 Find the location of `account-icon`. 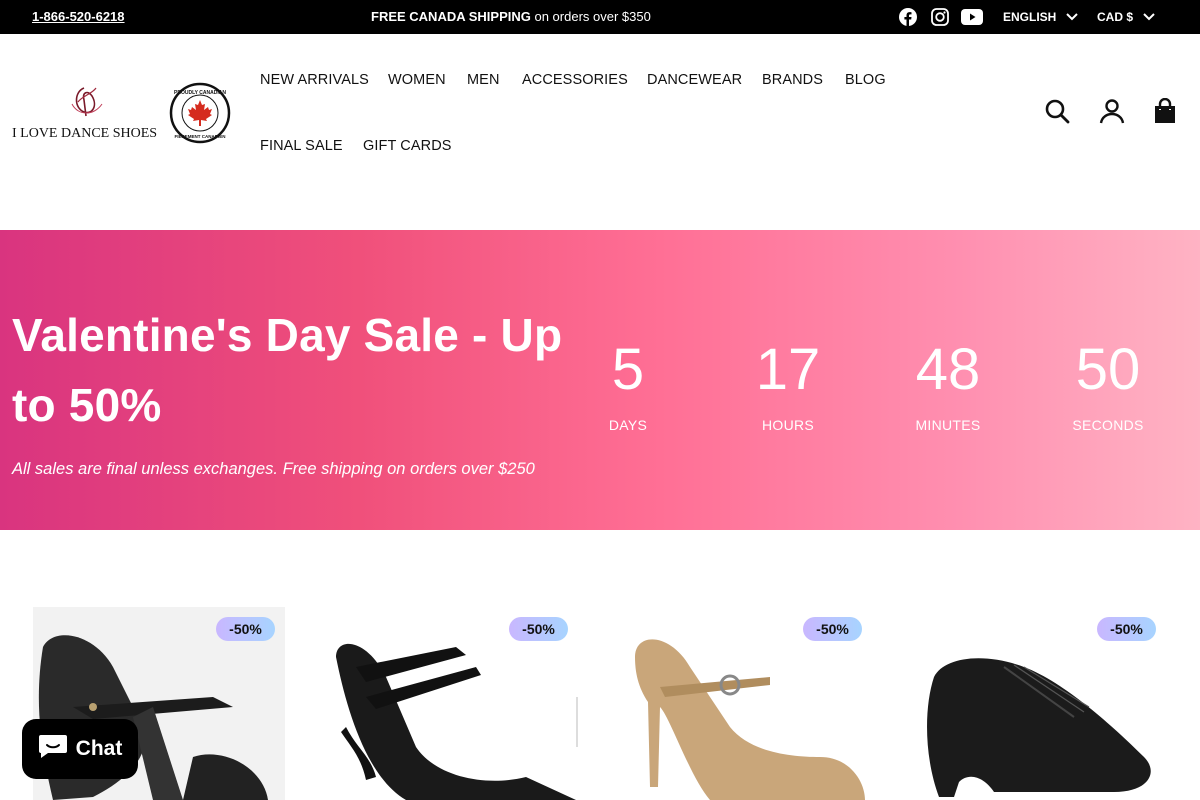

account-icon is located at coordinates (1112, 111).